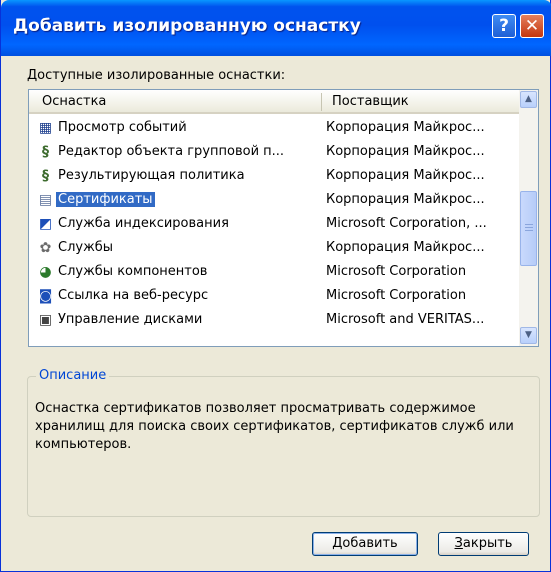 The height and width of the screenshot is (572, 551). Describe the element at coordinates (130, 319) in the screenshot. I see `list-item-name: Управление дисками` at that location.